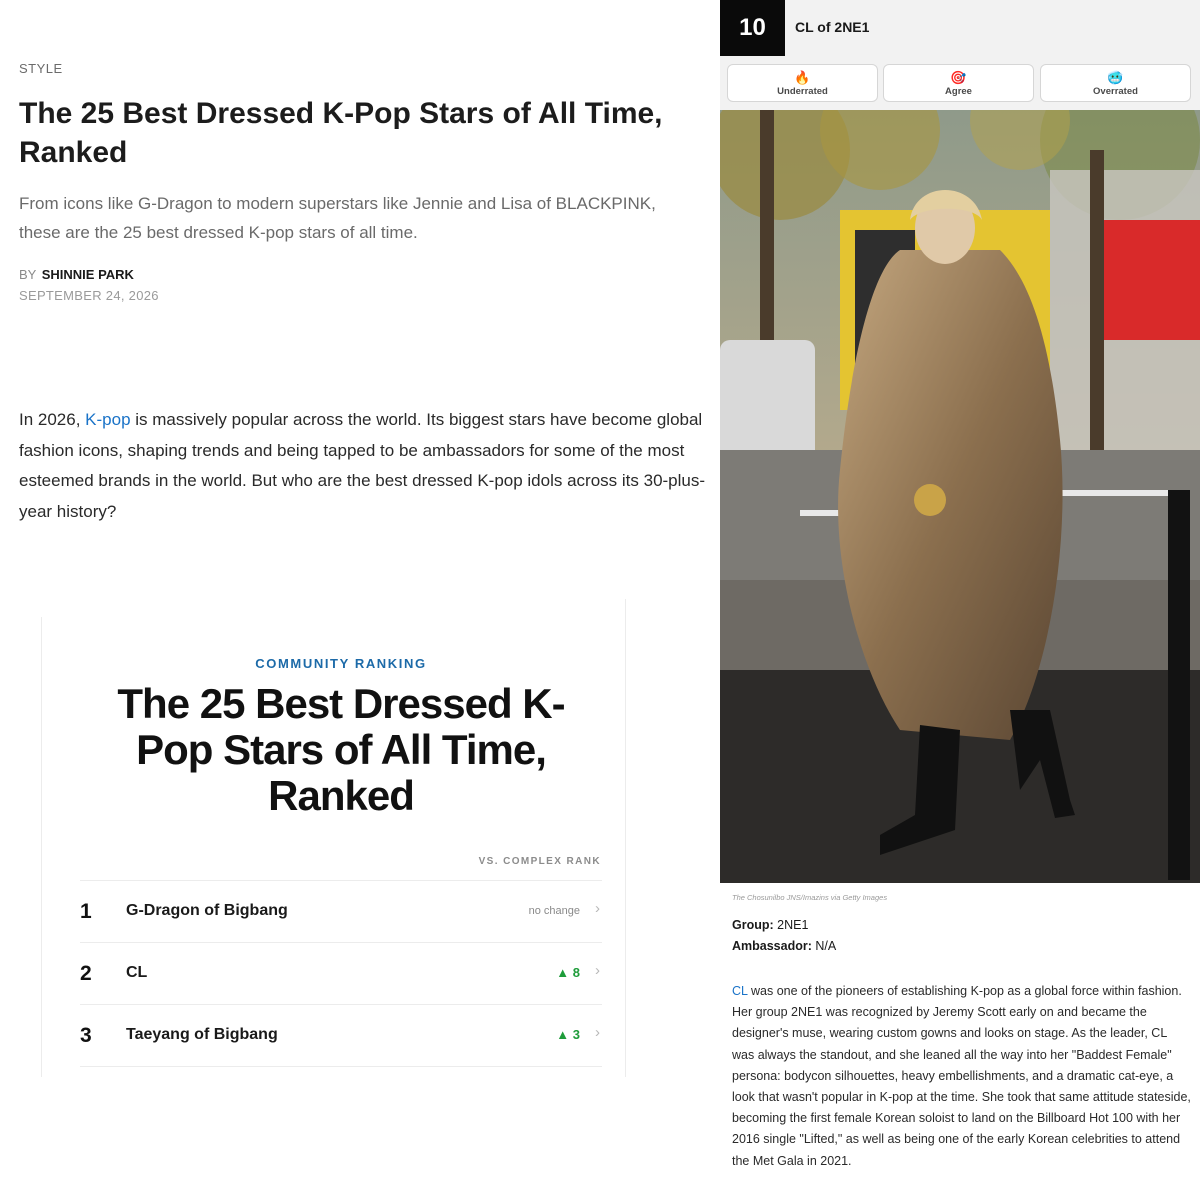 The image size is (1200, 1182). I want to click on rank-number: 3, so click(86, 1035).